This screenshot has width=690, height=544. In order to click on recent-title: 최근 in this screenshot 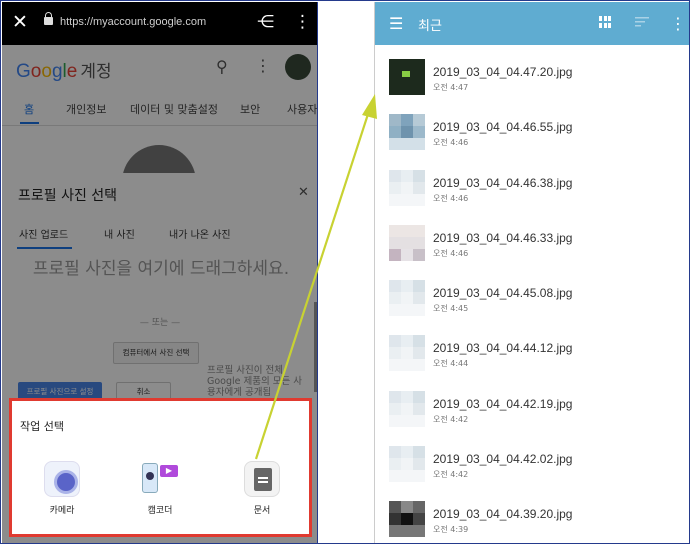, I will do `click(430, 26)`.